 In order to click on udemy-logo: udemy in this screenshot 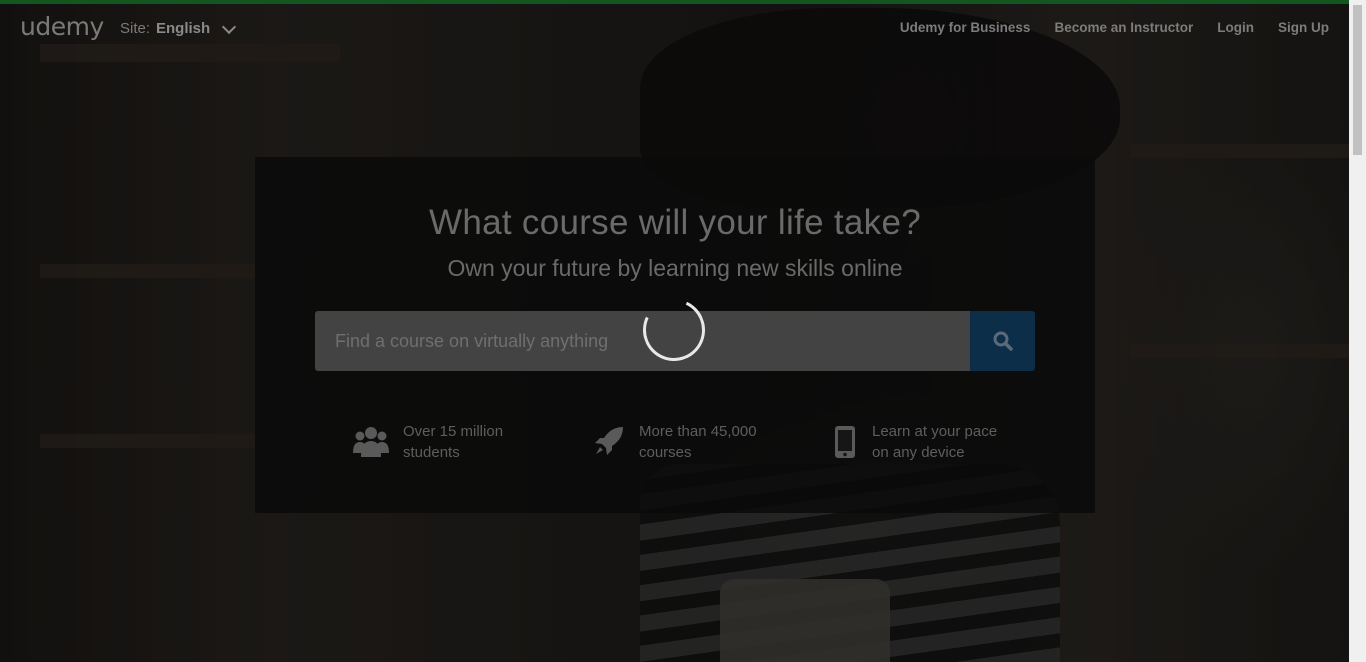, I will do `click(62, 26)`.